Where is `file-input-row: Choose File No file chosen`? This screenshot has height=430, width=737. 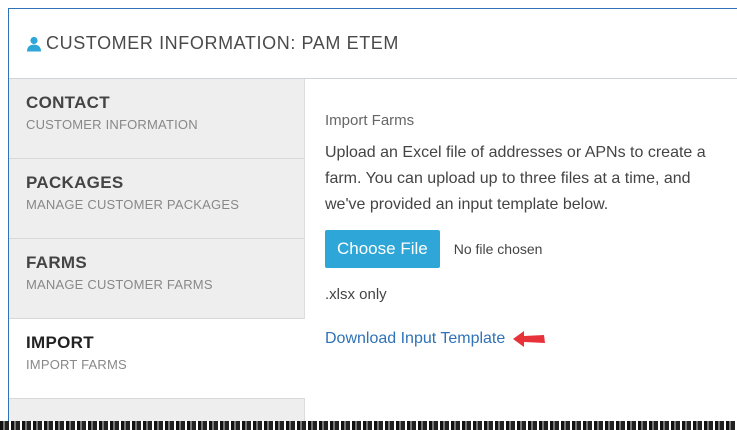 file-input-row: Choose File No file chosen is located at coordinates (531, 249).